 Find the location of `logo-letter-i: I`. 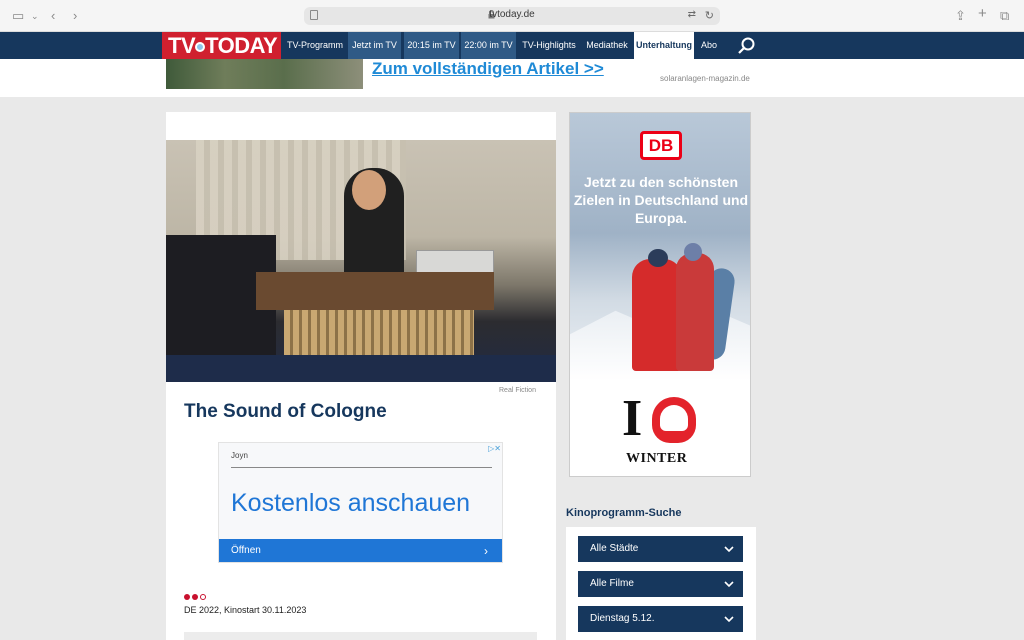

logo-letter-i: I is located at coordinates (632, 418).